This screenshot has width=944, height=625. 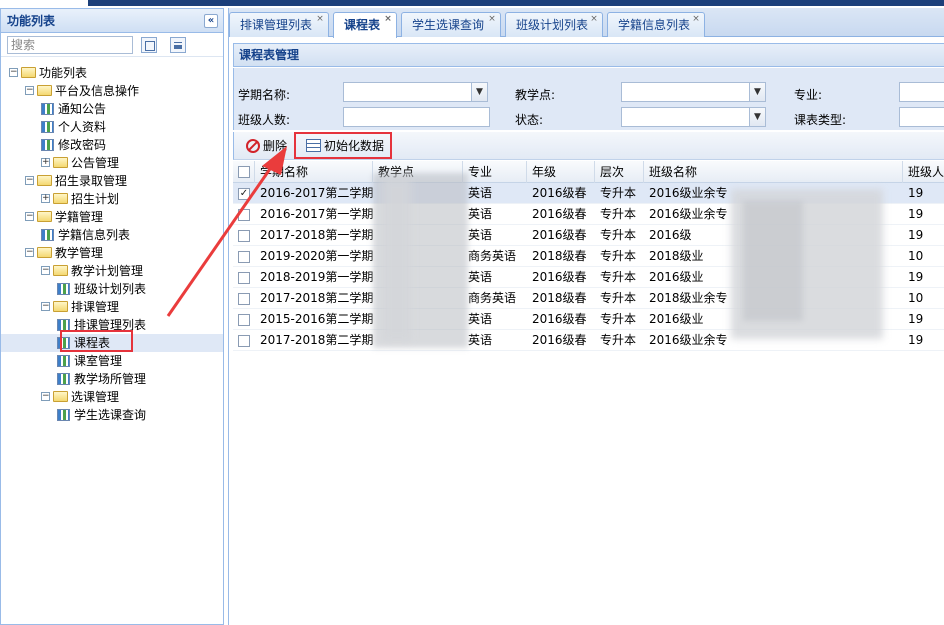 I want to click on tree-item: 班级计划列表, so click(x=112, y=289).